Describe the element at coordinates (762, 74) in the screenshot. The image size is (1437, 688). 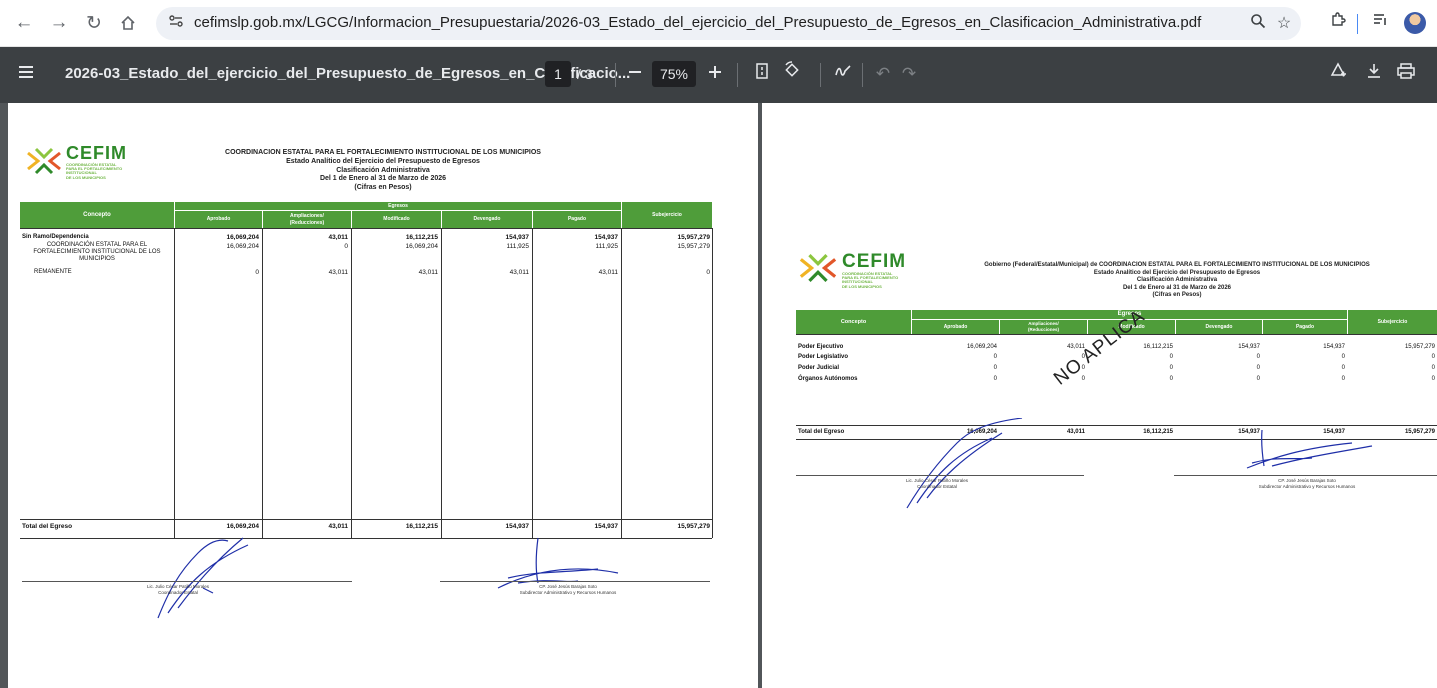
I see `fit-page-icon` at that location.